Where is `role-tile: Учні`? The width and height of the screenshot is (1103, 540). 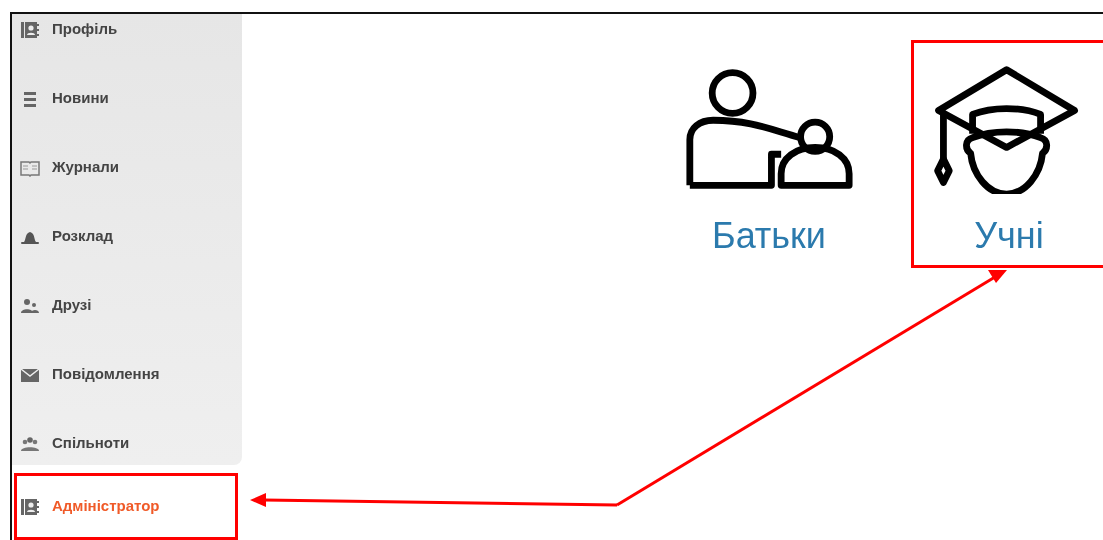 role-tile: Учні is located at coordinates (1007, 154).